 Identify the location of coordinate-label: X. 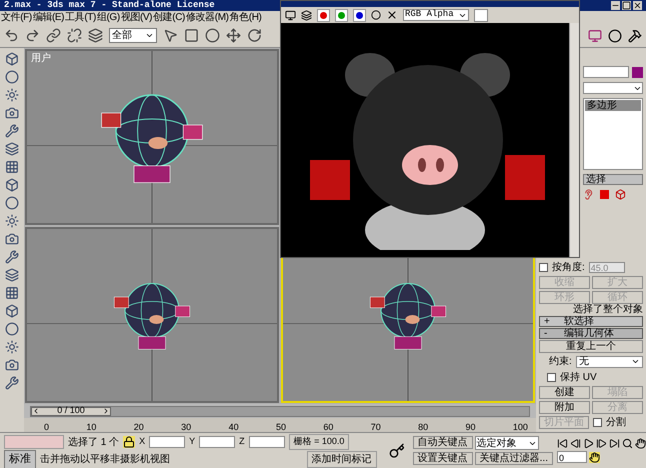
(142, 441).